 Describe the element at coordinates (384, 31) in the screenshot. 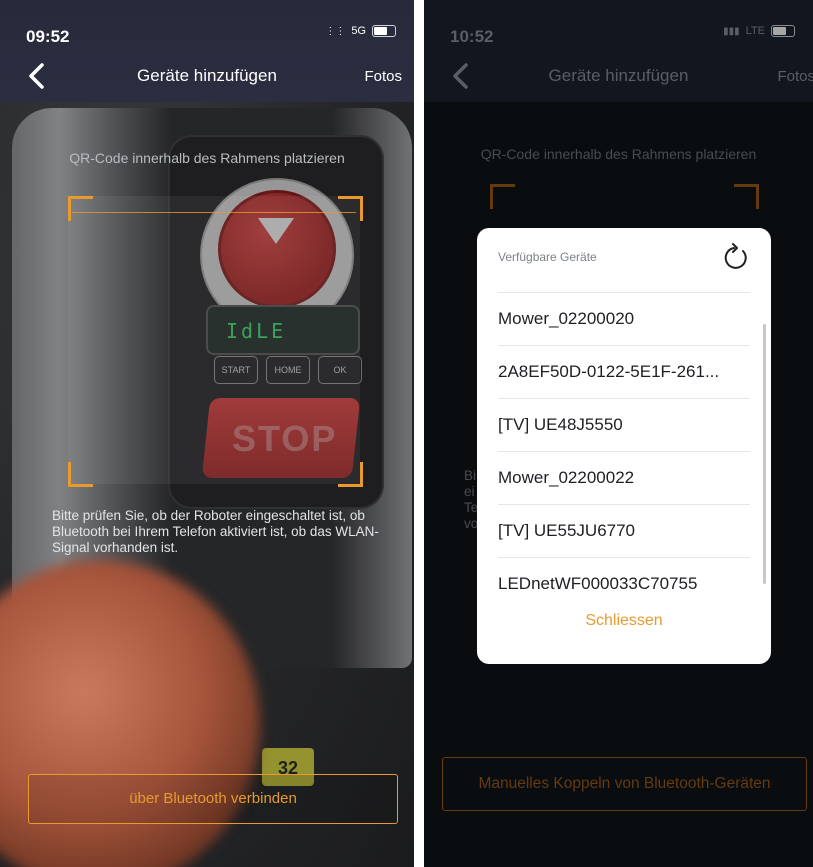

I see `battery-icon` at that location.